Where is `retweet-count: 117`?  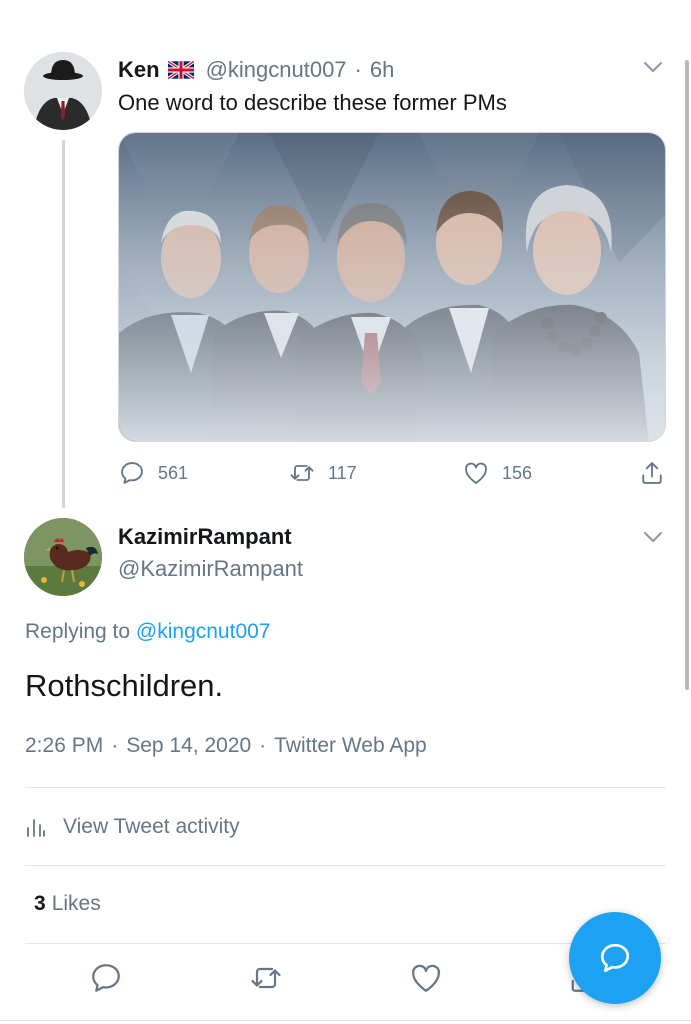
retweet-count: 117 is located at coordinates (342, 472).